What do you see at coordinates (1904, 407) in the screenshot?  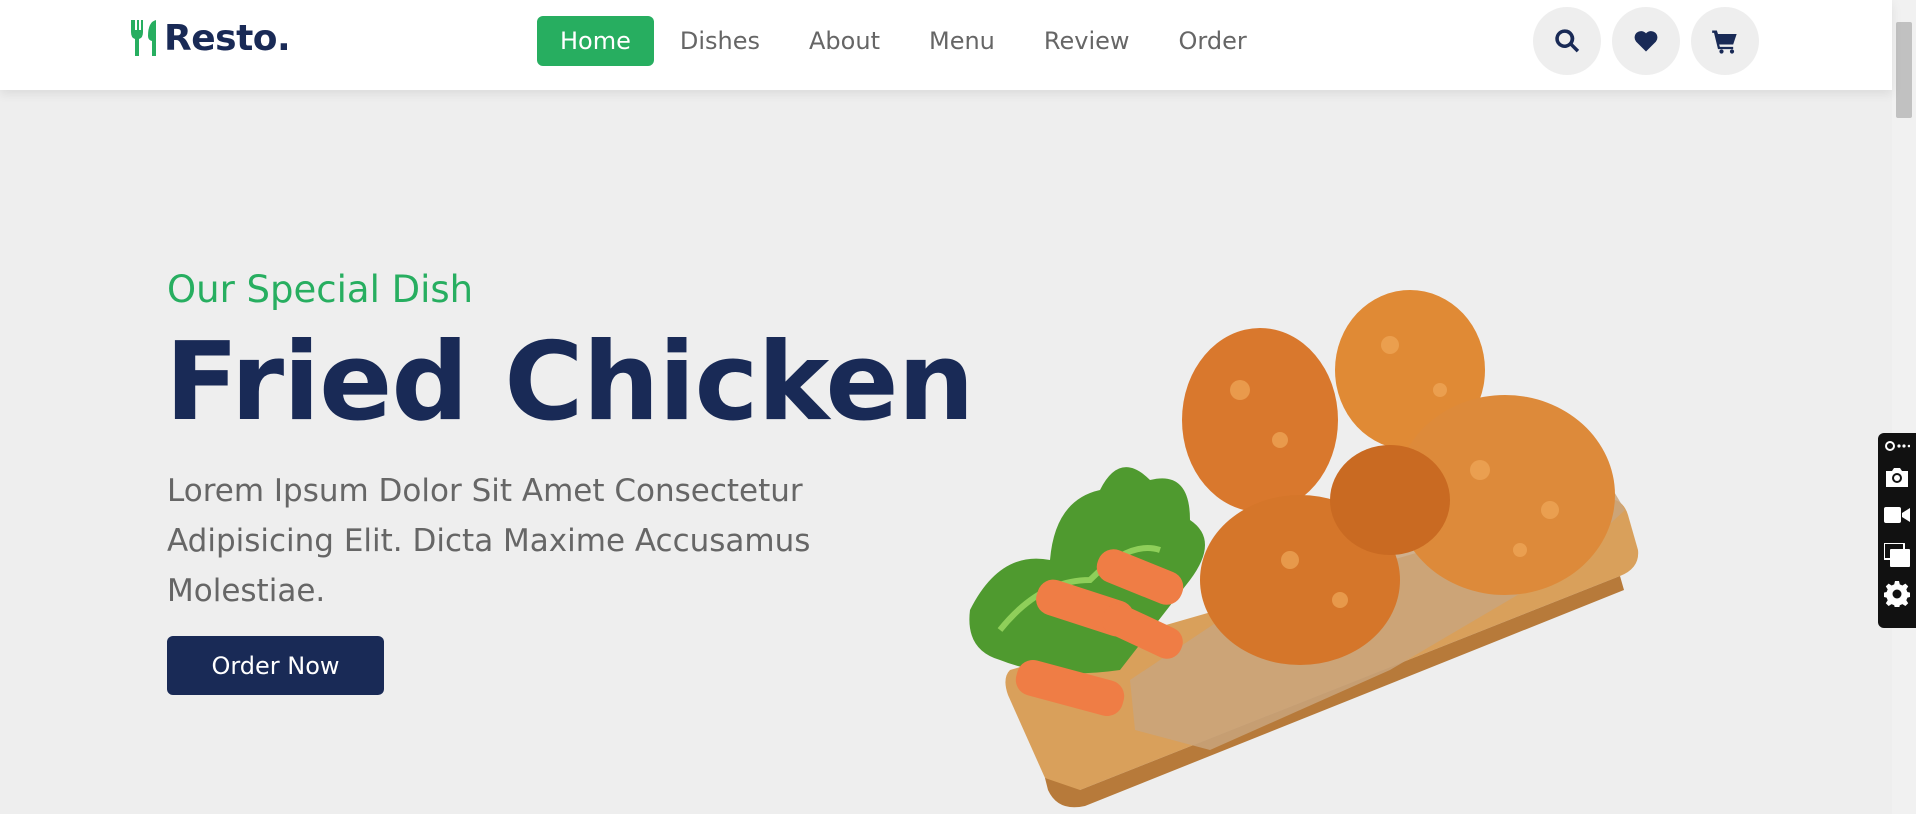 I see `page-scrollbar` at bounding box center [1904, 407].